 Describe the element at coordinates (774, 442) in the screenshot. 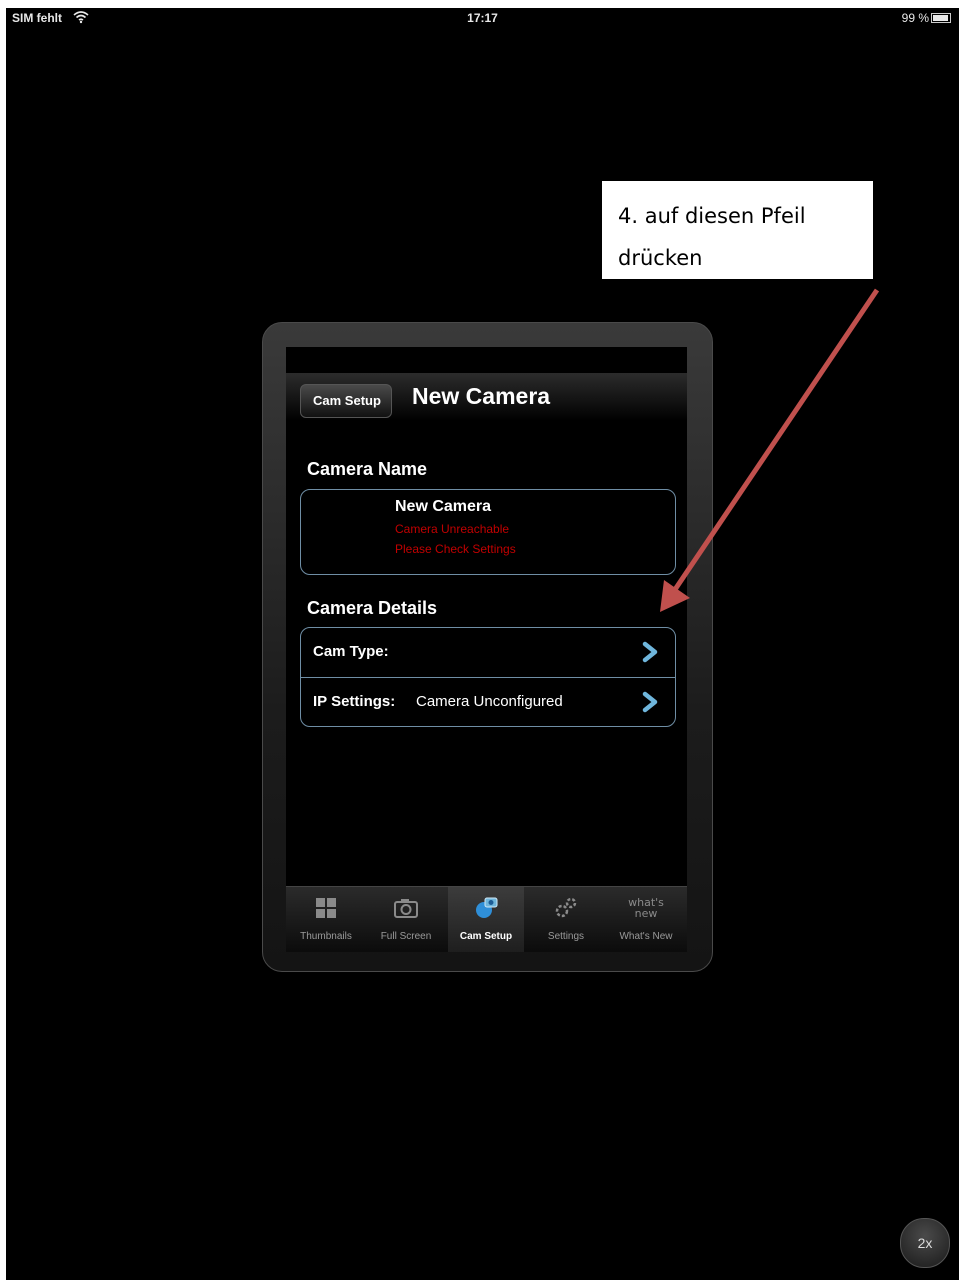

I see `annotation-arrow-line` at that location.